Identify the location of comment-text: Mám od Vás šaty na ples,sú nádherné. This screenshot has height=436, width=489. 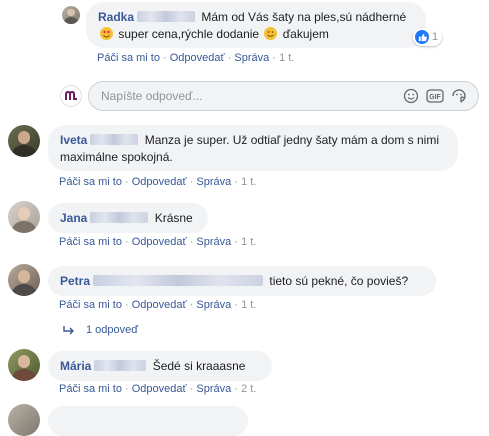
(304, 17).